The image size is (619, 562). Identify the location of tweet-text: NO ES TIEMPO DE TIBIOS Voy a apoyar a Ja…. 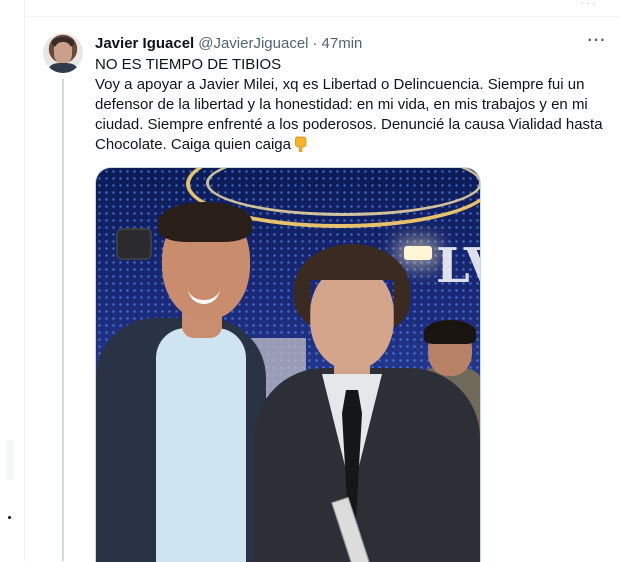
(353, 105).